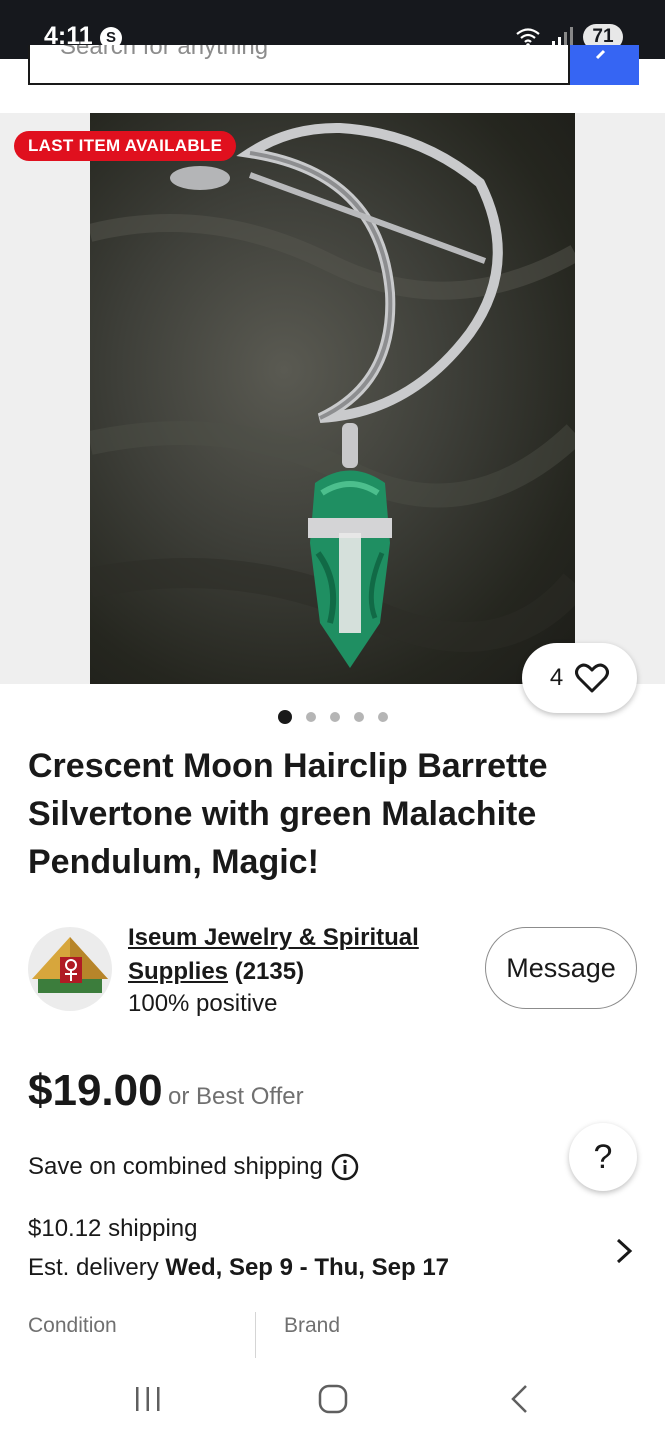 This screenshot has height=1440, width=665. What do you see at coordinates (299, 65) in the screenshot?
I see `search-input: Search for anything` at bounding box center [299, 65].